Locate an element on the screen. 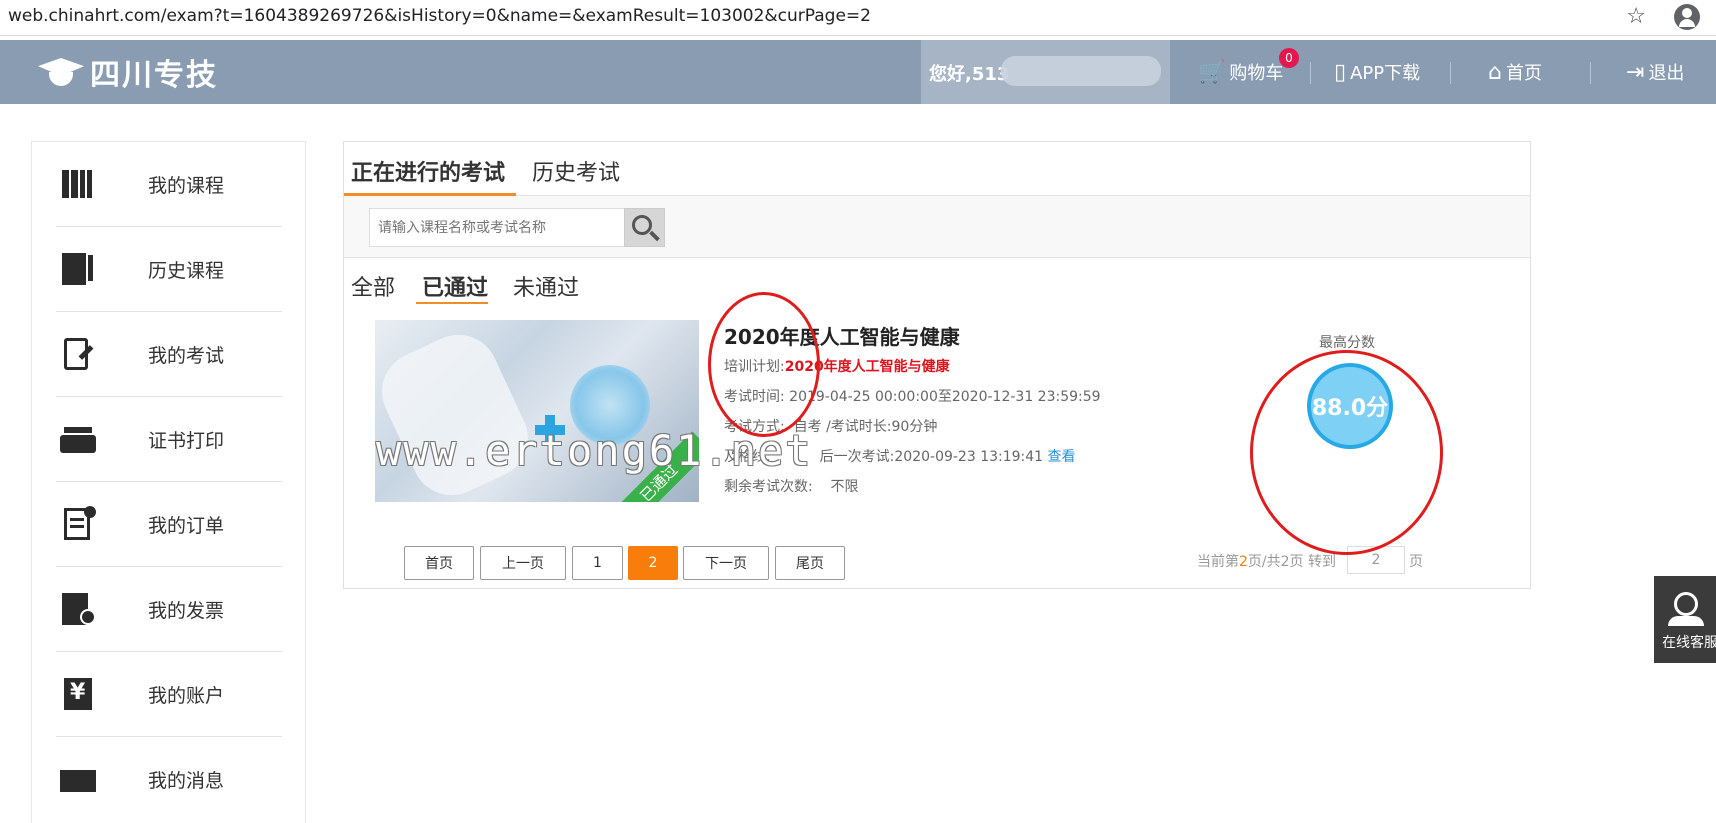 This screenshot has width=1716, height=823. score-label: 最高分数 is located at coordinates (1347, 343).